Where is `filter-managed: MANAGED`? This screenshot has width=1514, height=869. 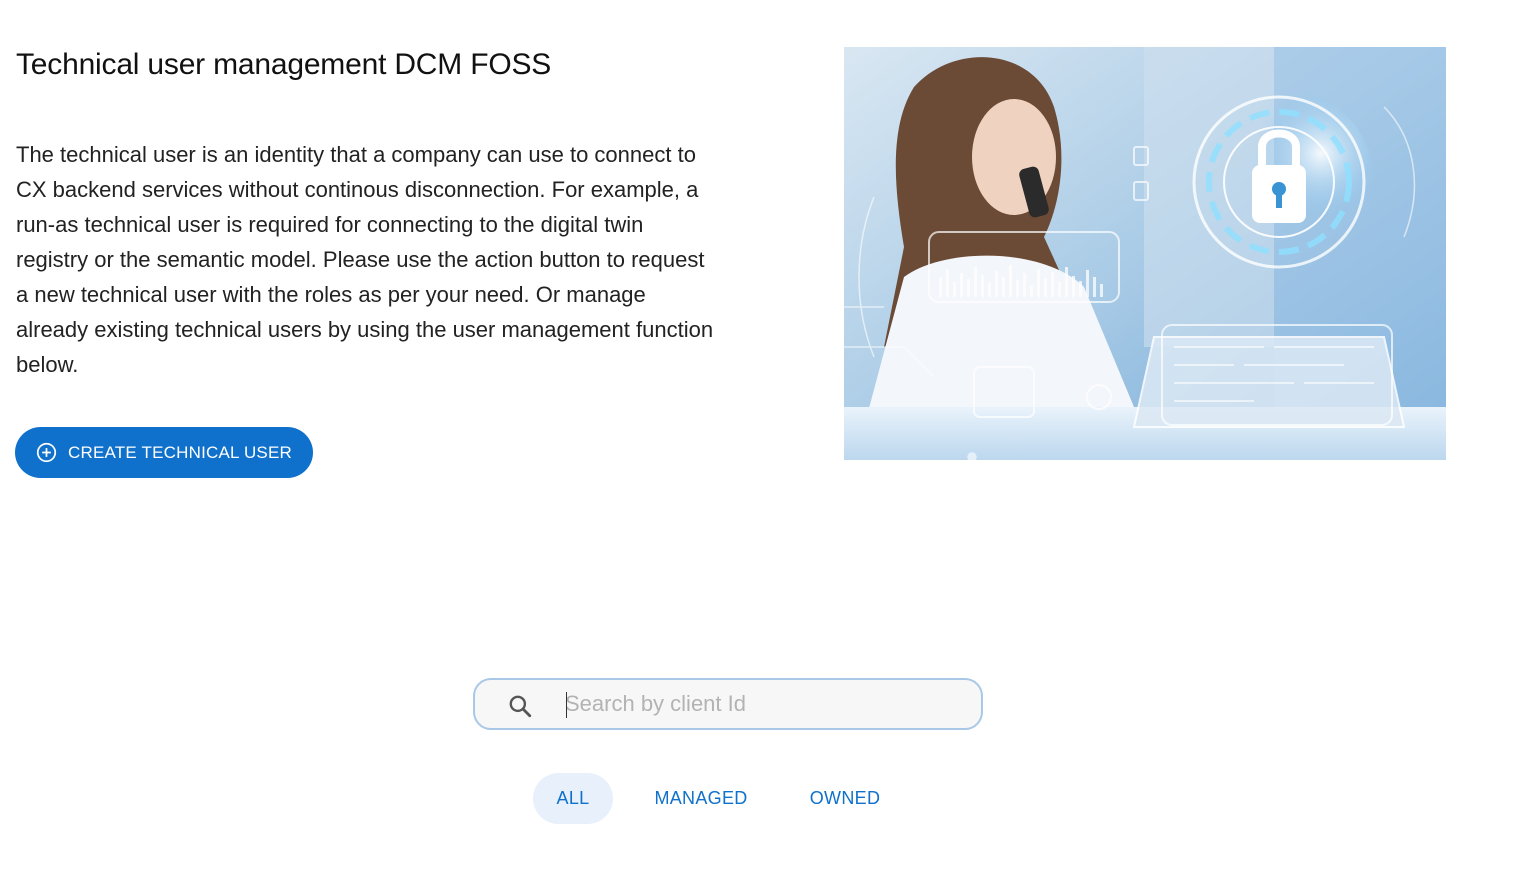 filter-managed: MANAGED is located at coordinates (701, 798).